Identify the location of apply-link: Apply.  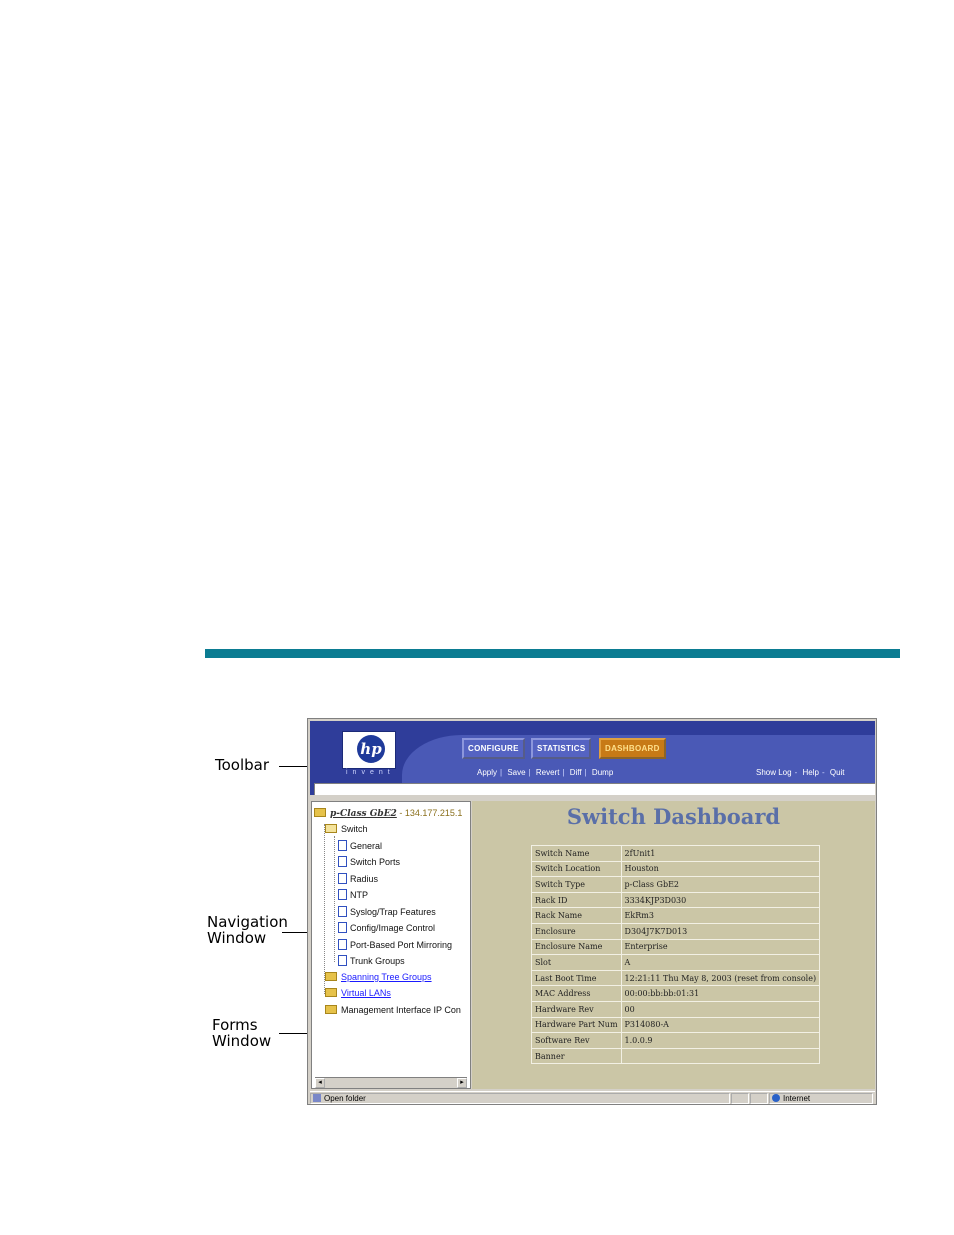
(487, 772).